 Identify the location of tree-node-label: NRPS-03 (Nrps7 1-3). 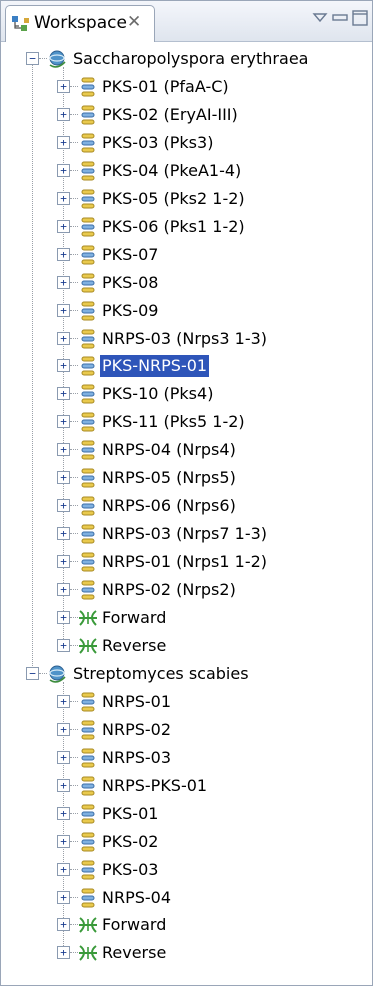
(185, 534).